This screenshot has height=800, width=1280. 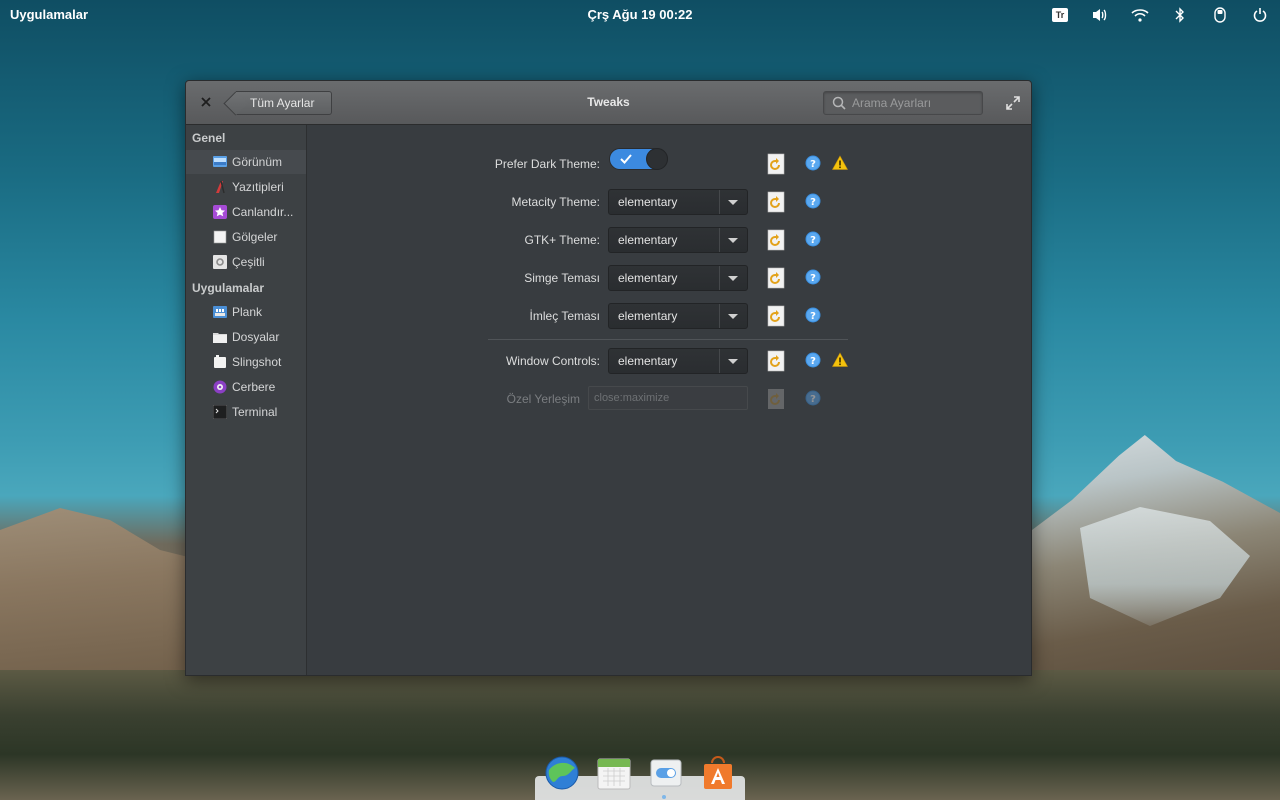 What do you see at coordinates (220, 237) in the screenshot?
I see `shadows-icon` at bounding box center [220, 237].